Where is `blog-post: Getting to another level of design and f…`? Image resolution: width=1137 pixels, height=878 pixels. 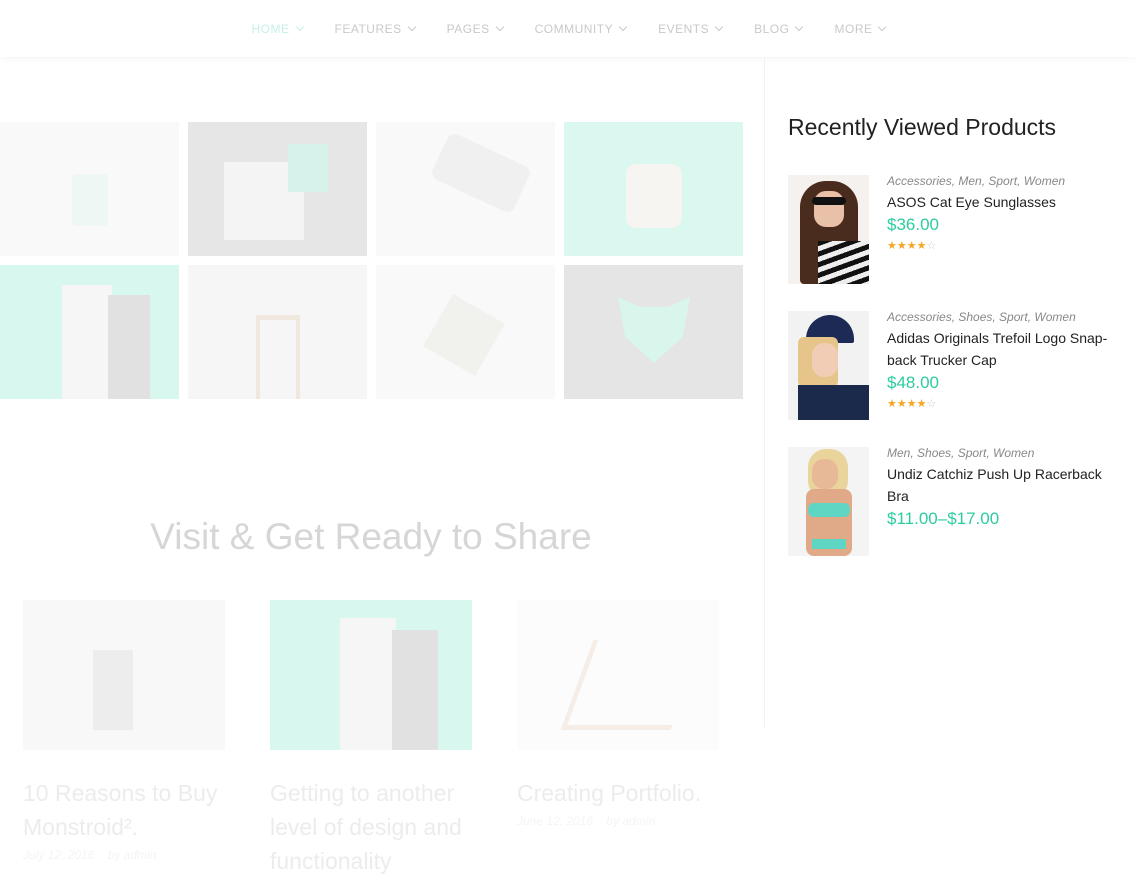 blog-post: Getting to another level of design and f… is located at coordinates (371, 739).